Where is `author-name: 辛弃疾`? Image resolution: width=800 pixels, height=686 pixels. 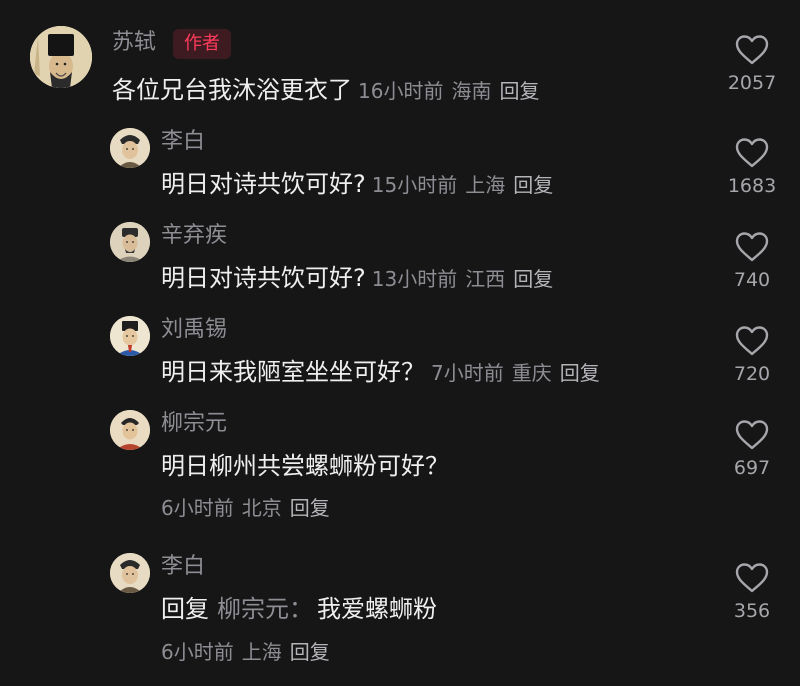
author-name: 辛弃疾 is located at coordinates (194, 236).